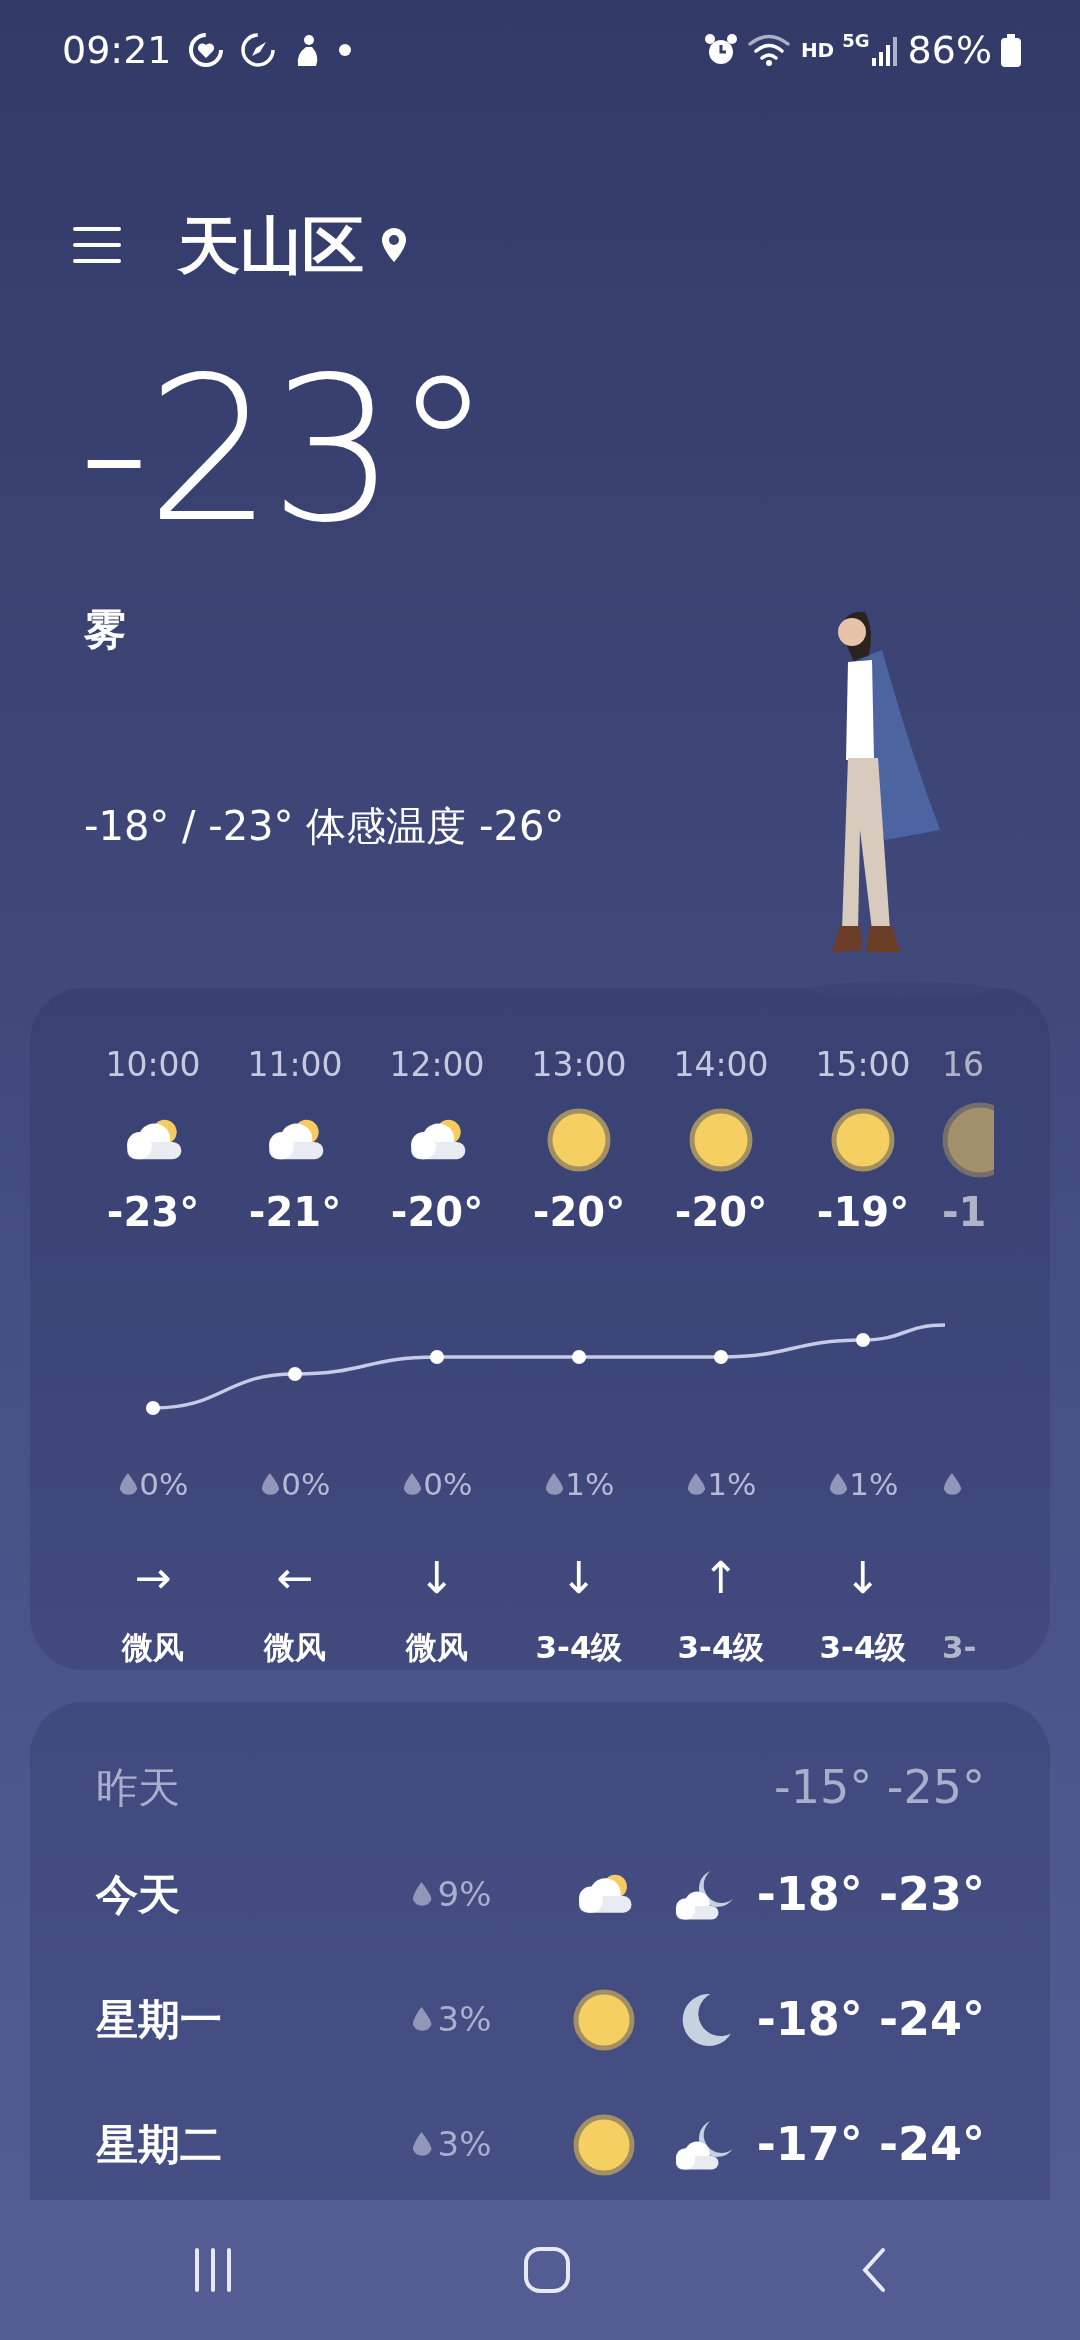 The height and width of the screenshot is (2340, 1080). Describe the element at coordinates (295, 1065) in the screenshot. I see `hour-label: 11:00` at that location.